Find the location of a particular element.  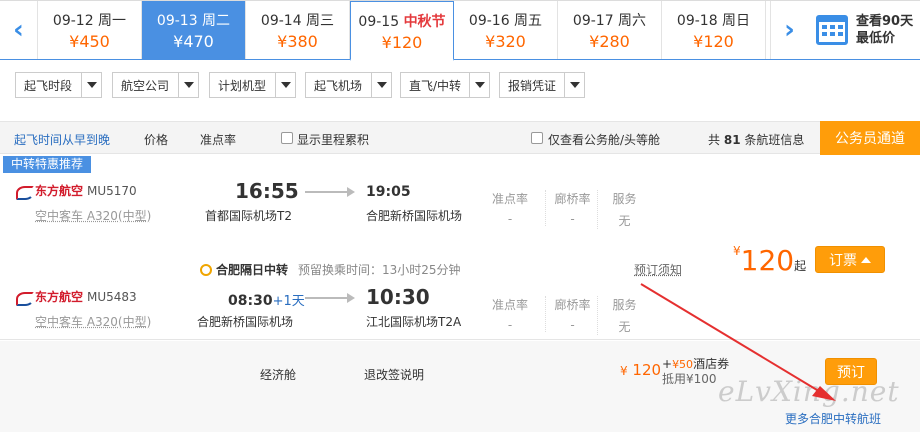

sort-by-time: 起飞时间从早到晚 is located at coordinates (62, 139).